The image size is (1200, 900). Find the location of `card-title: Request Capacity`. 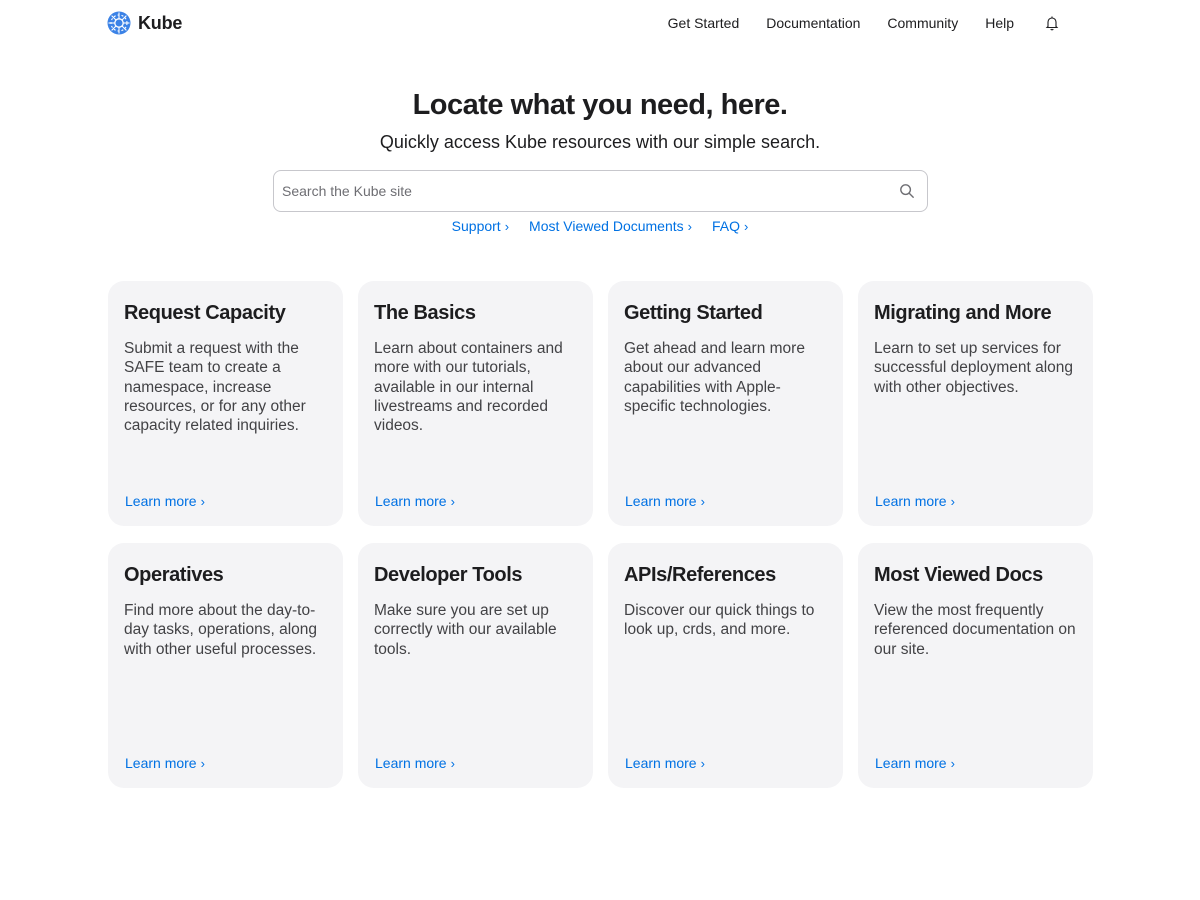

card-title: Request Capacity is located at coordinates (205, 313).